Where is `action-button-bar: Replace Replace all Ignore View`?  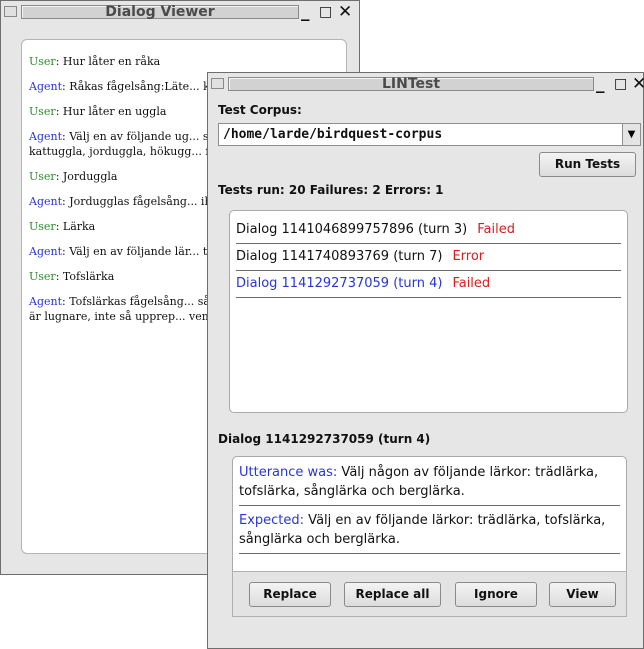
action-button-bar: Replace Replace all Ignore View is located at coordinates (429, 594).